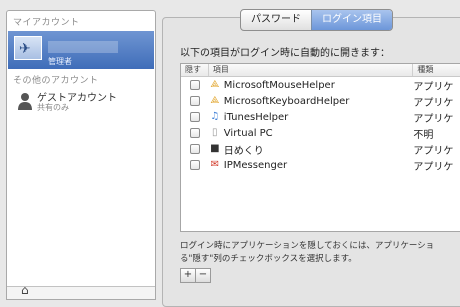  Describe the element at coordinates (53, 107) in the screenshot. I see `guest-account-status: 共有のみ` at that location.